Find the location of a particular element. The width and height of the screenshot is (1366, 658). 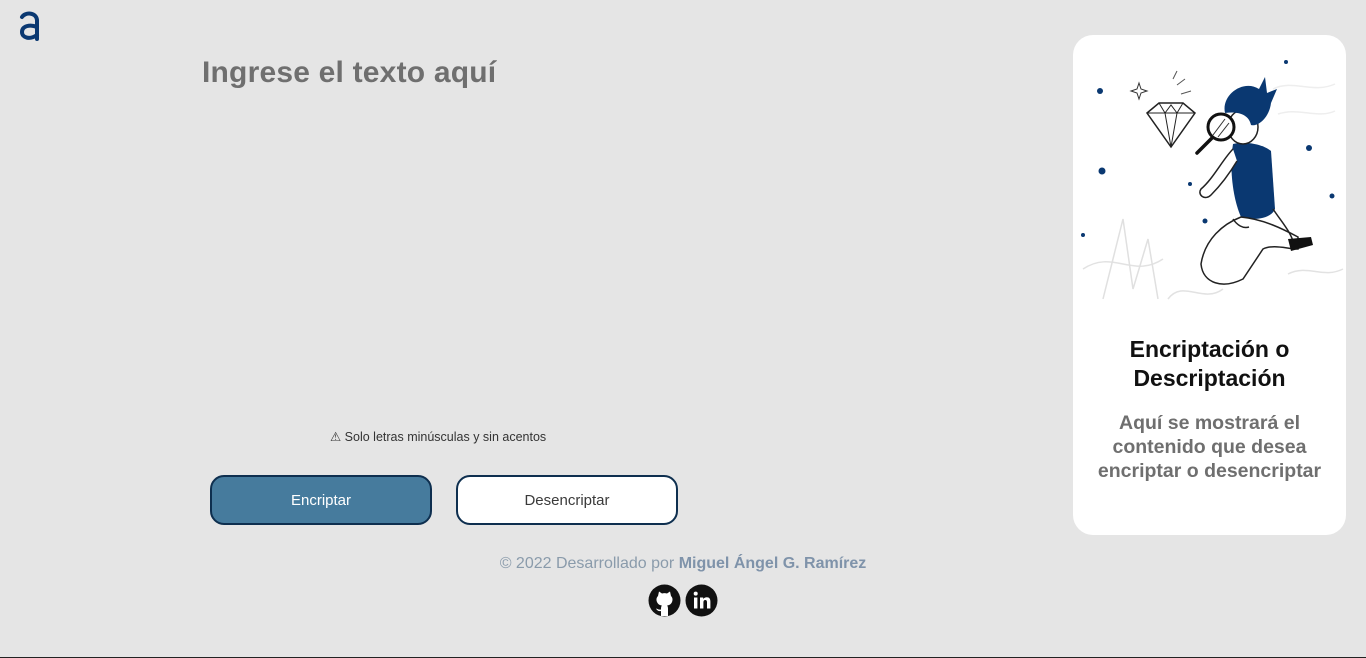

social-links is located at coordinates (683, 600).